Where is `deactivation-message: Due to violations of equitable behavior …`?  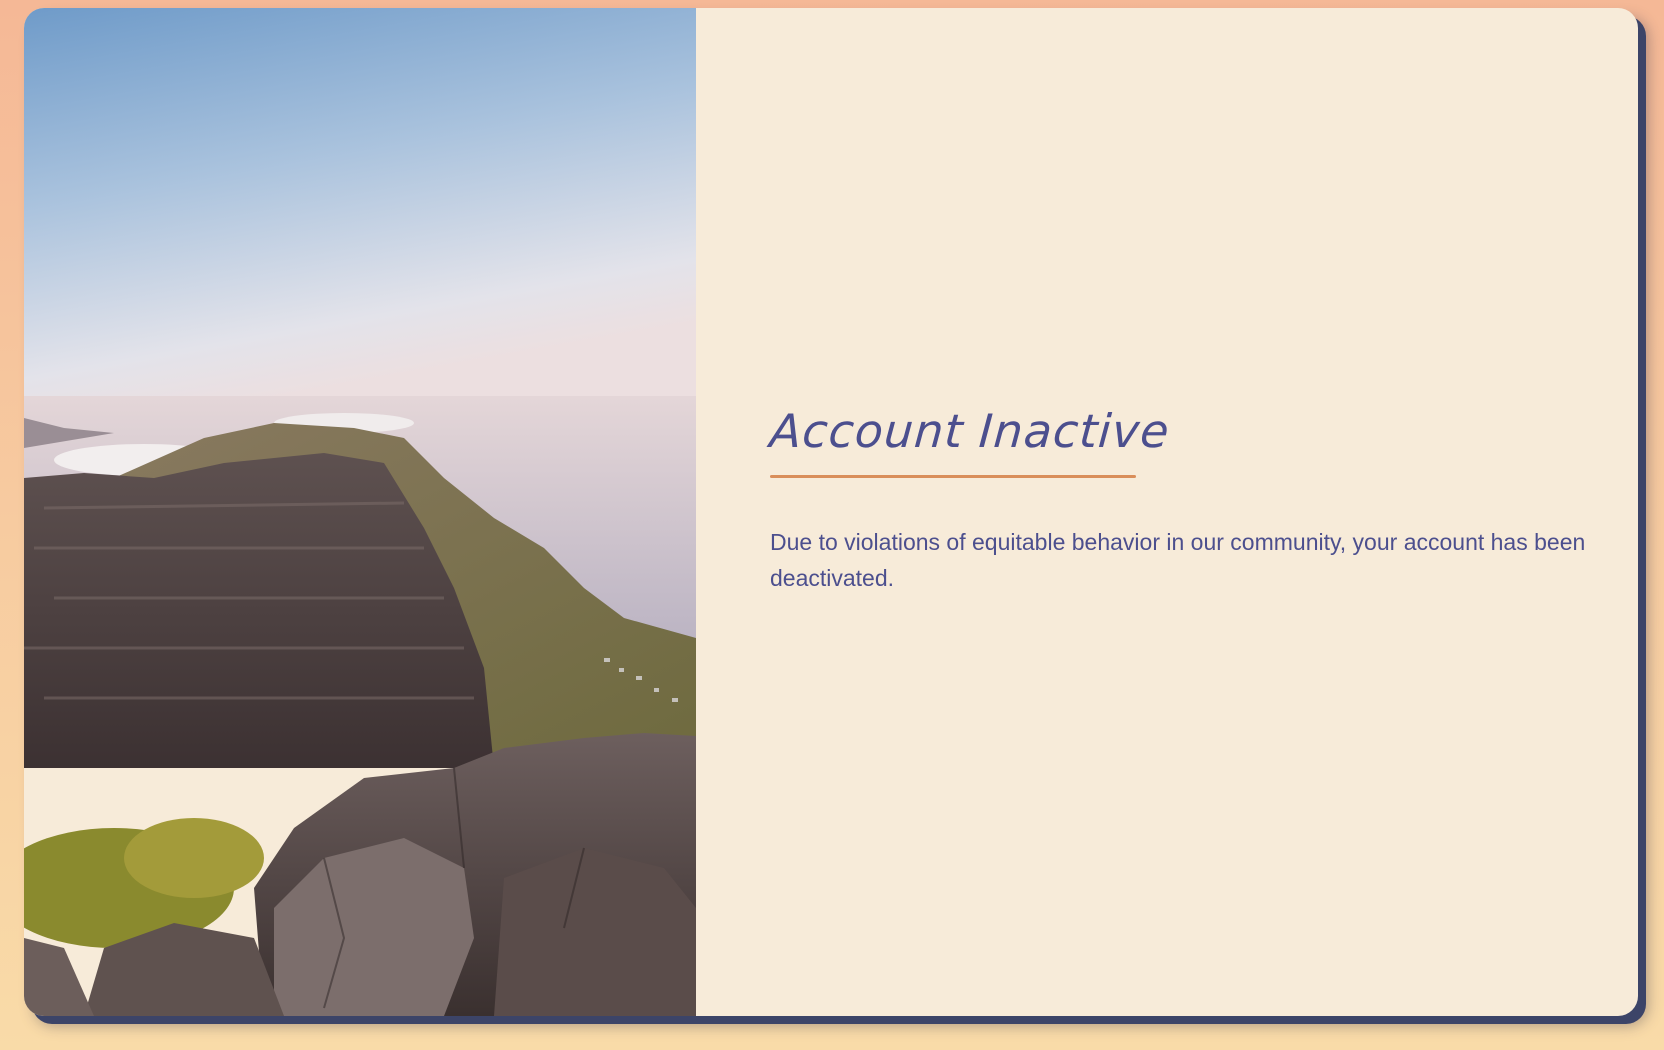
deactivation-message: Due to violations of equitable behavior … is located at coordinates (1178, 560).